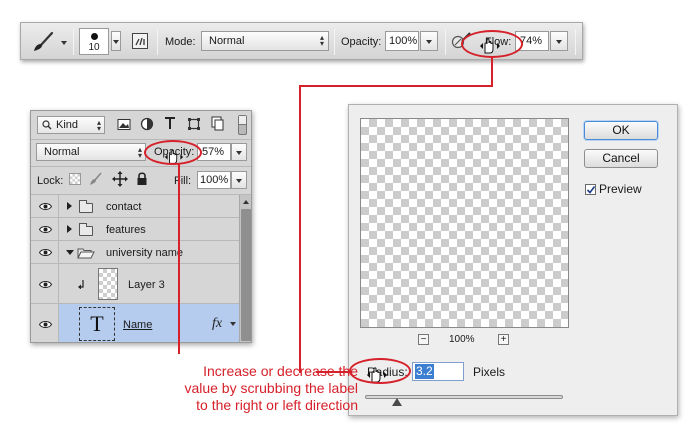 This screenshot has width=700, height=444. I want to click on opacity-label: Opacity:, so click(361, 42).